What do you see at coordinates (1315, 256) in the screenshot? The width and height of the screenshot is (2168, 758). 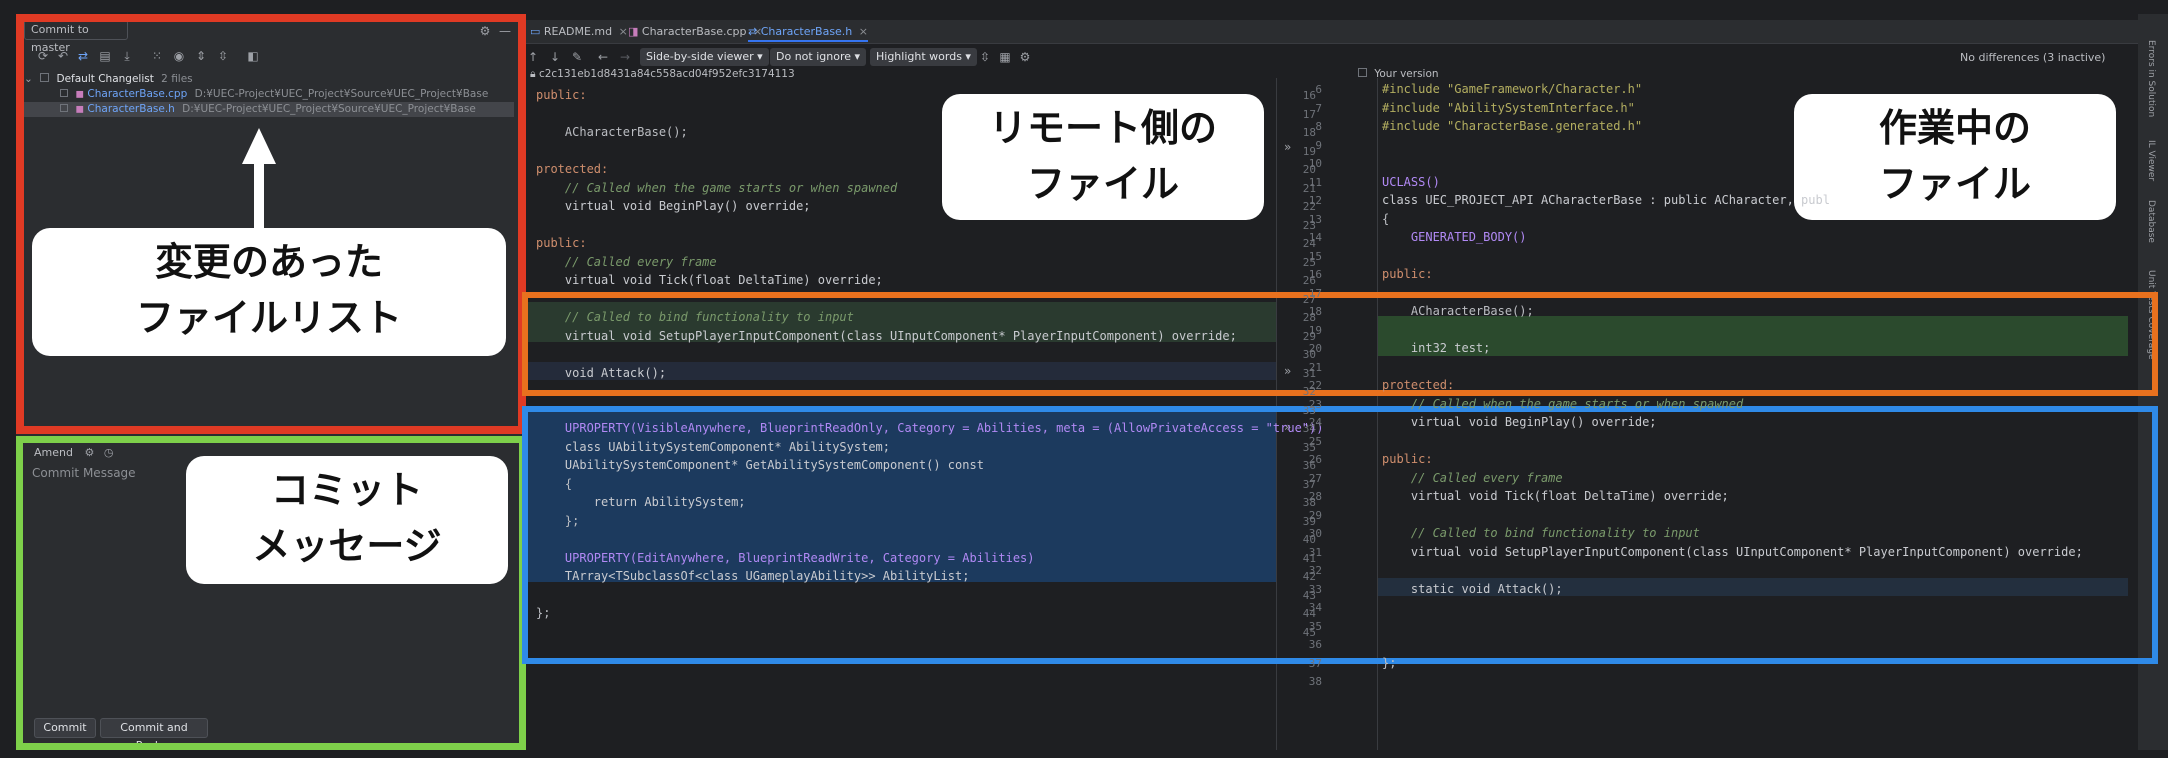 I see `line-number: 15` at bounding box center [1315, 256].